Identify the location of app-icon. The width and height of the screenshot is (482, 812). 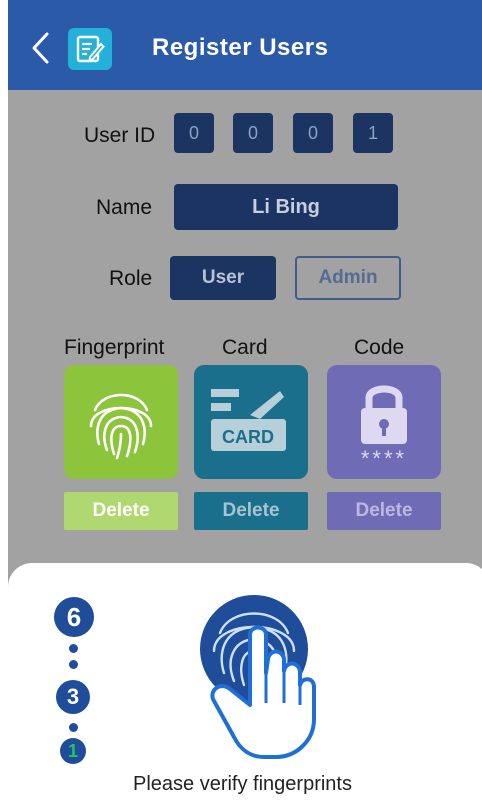
(90, 49).